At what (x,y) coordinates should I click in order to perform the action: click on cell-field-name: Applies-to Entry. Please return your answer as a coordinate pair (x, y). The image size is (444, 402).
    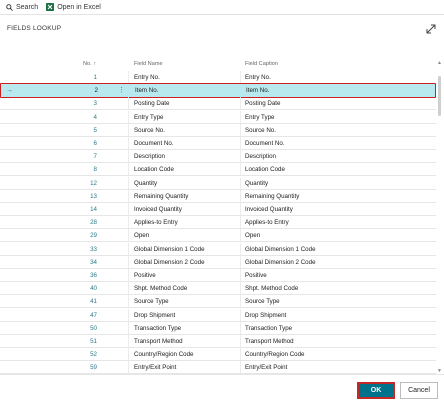
    Looking at the image, I should click on (156, 223).